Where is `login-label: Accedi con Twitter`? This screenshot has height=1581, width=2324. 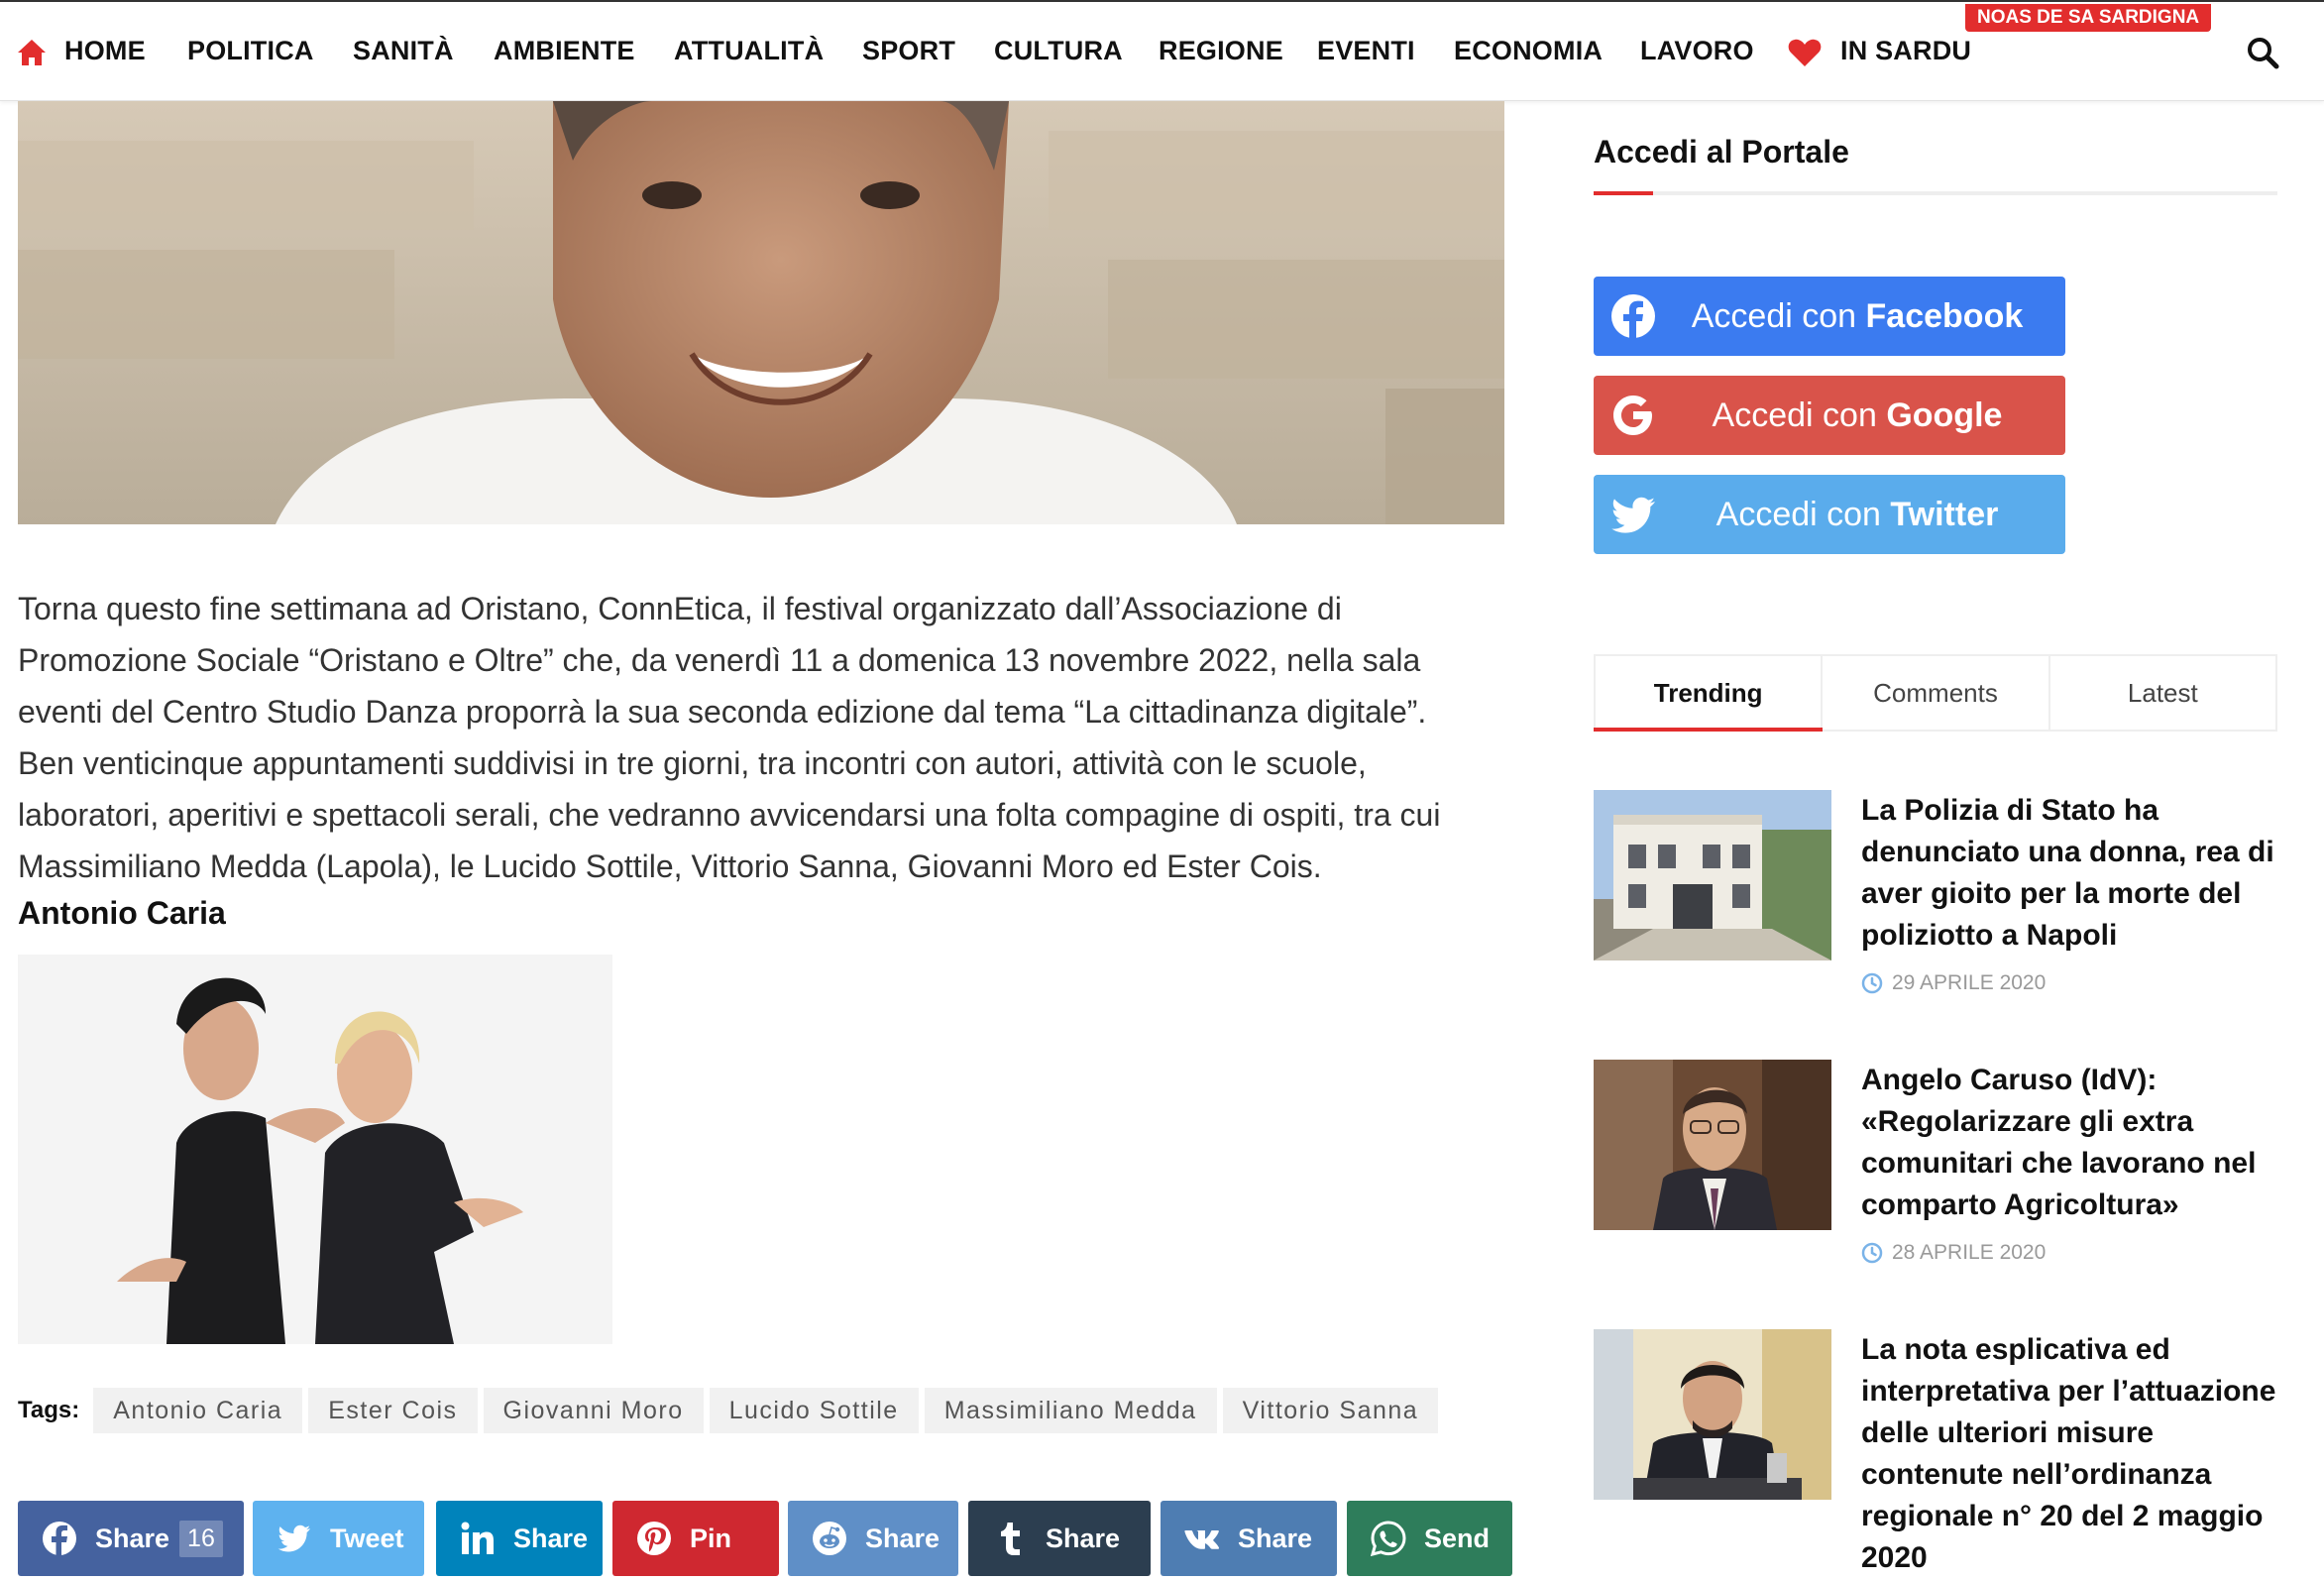
login-label: Accedi con Twitter is located at coordinates (1857, 514).